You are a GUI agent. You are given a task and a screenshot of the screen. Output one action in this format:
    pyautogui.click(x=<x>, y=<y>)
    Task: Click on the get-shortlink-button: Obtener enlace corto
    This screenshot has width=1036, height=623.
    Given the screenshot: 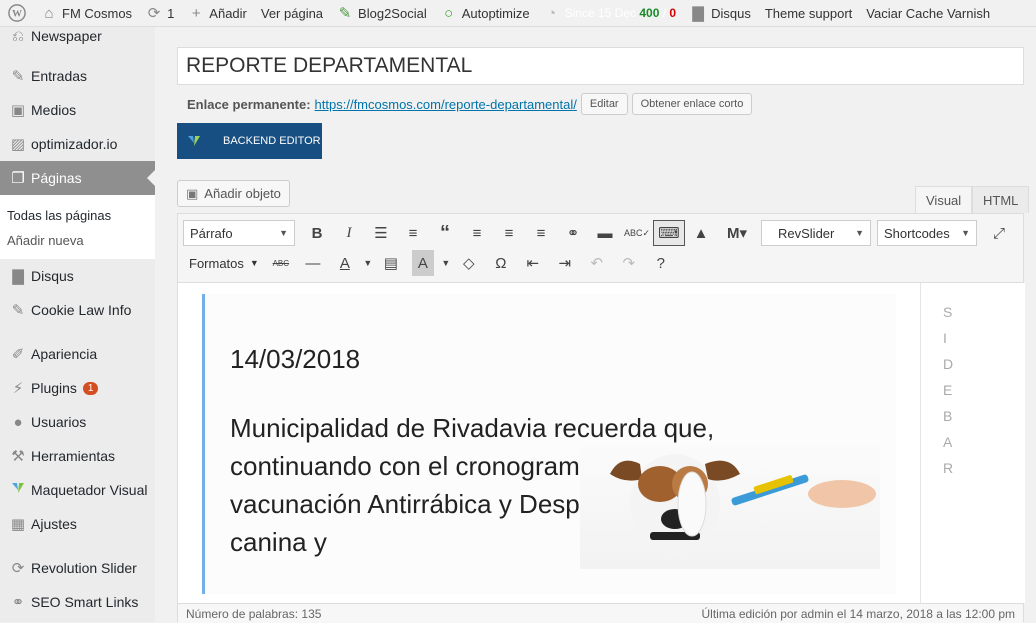 What is the action you would take?
    pyautogui.click(x=692, y=104)
    